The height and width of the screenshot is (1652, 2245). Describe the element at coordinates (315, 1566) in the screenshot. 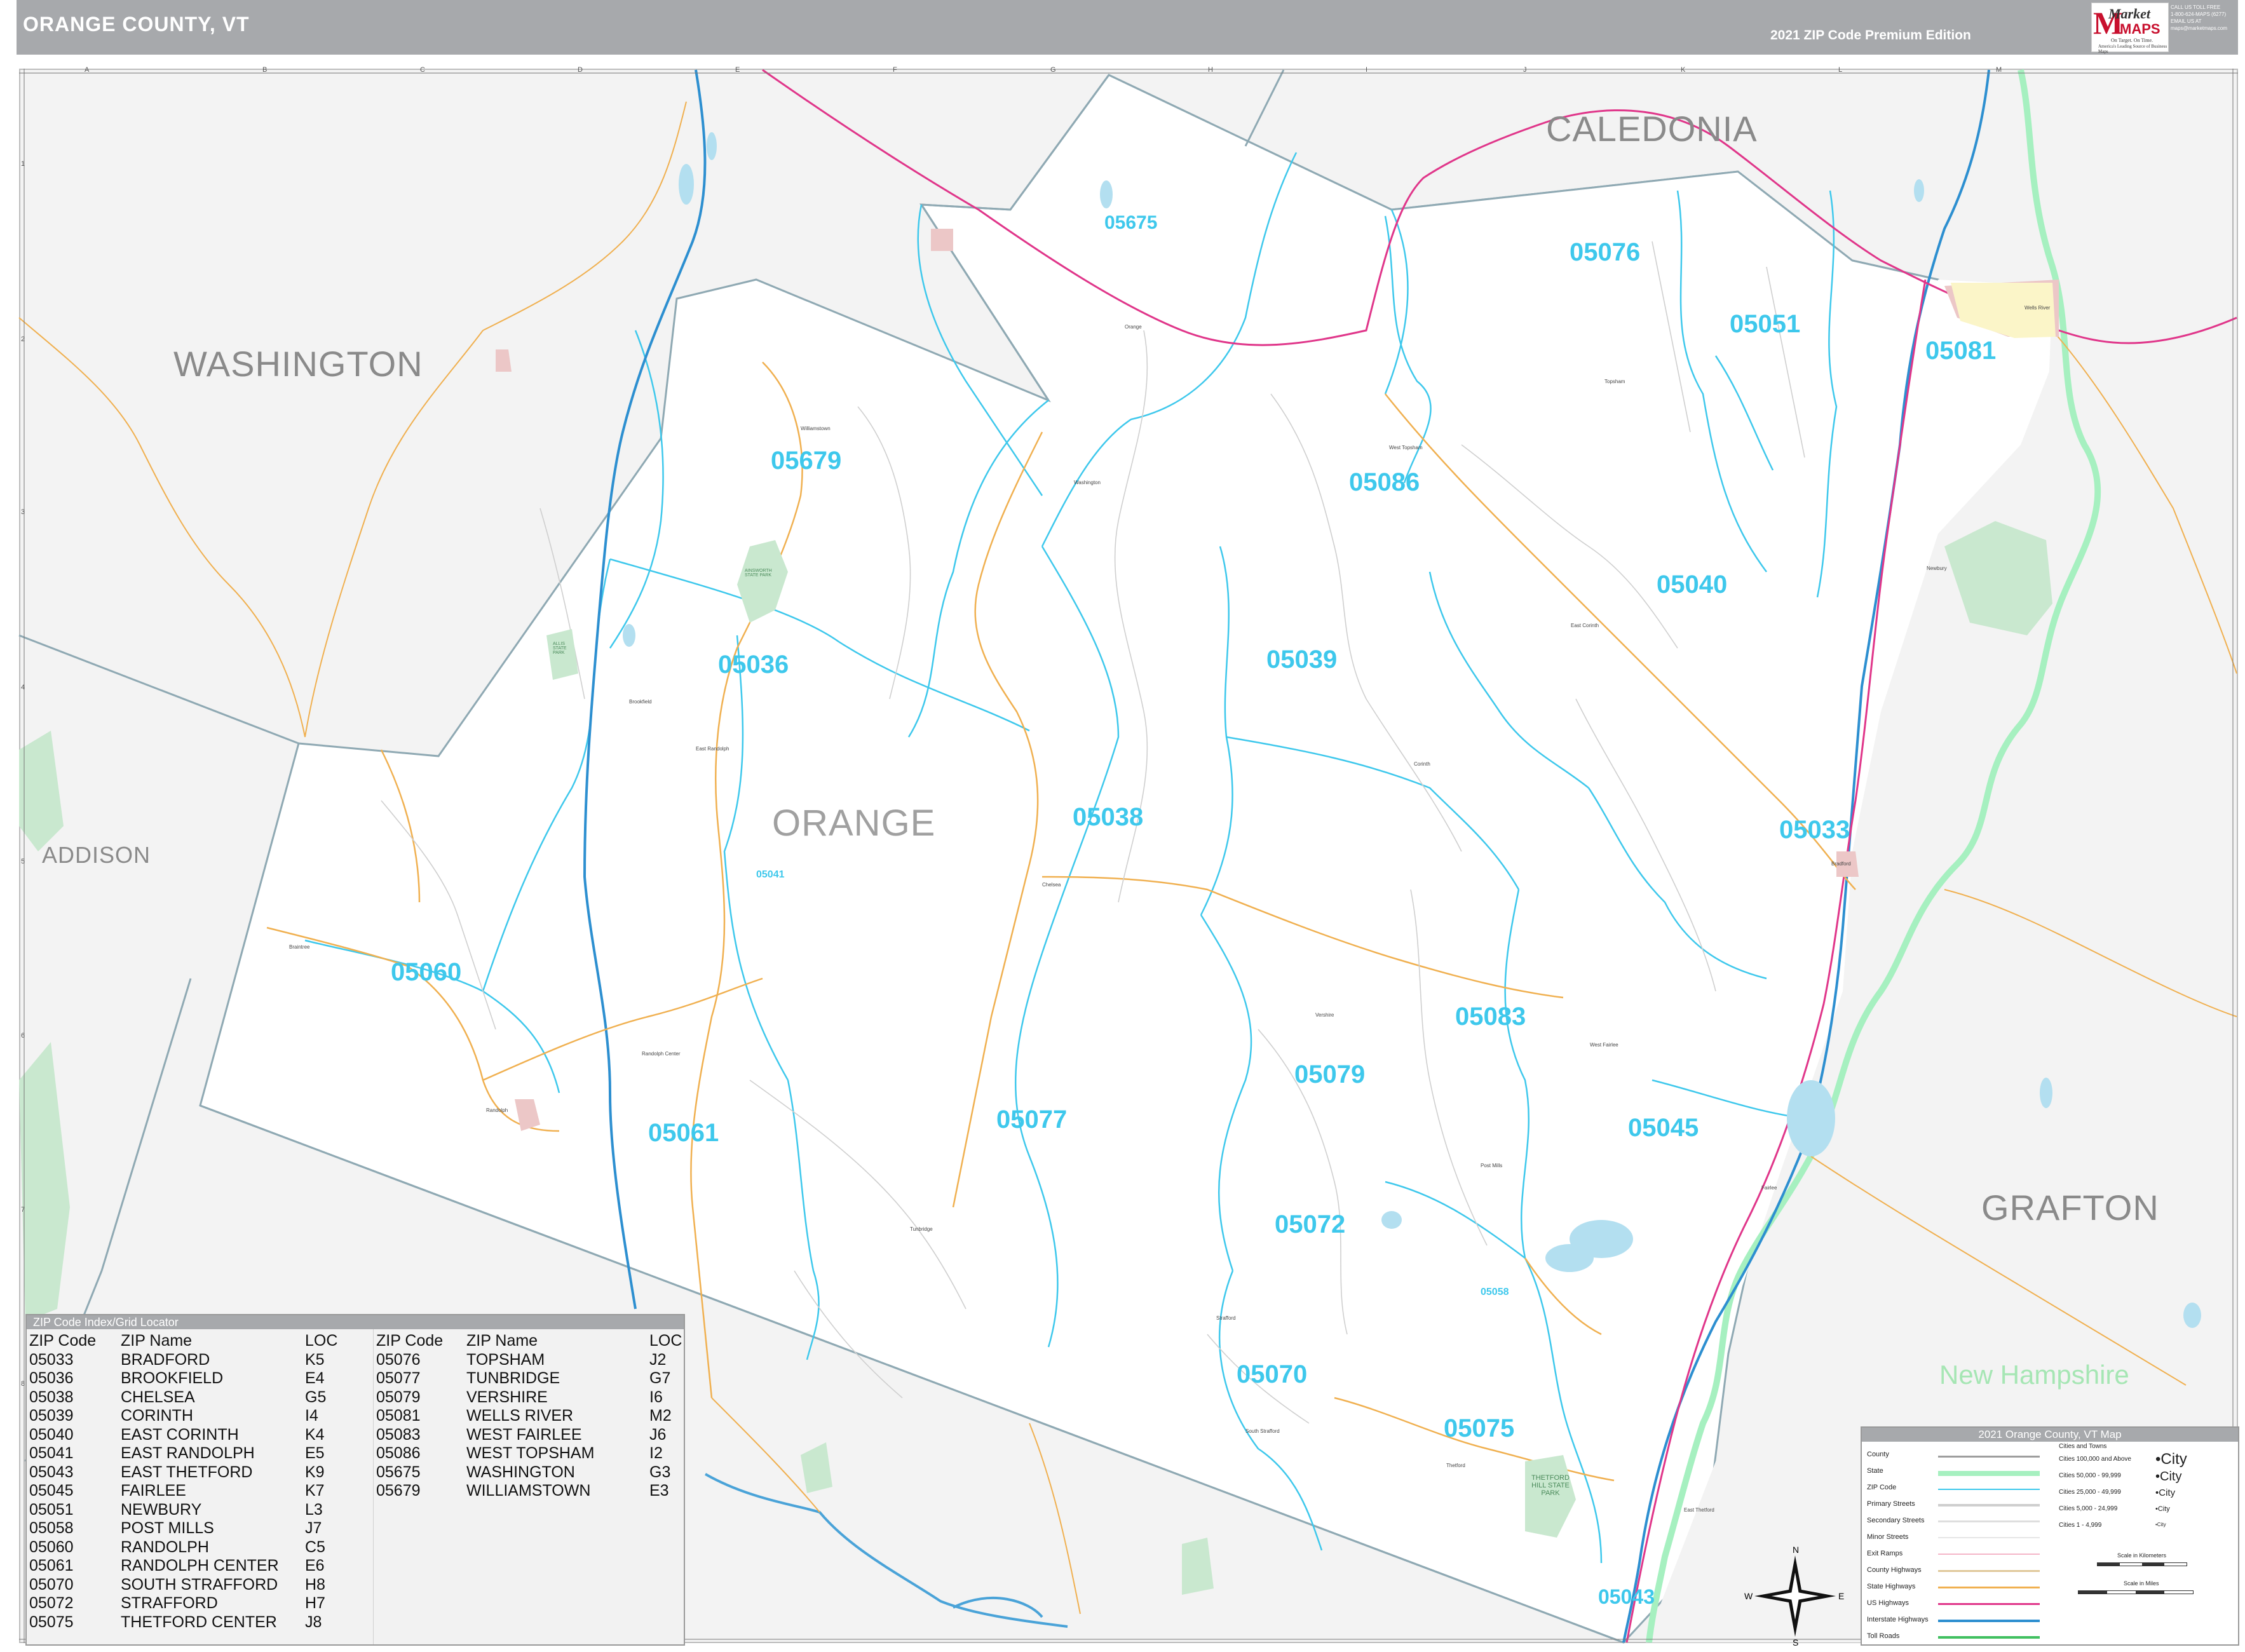

I see `zip-index-cell: E6` at that location.